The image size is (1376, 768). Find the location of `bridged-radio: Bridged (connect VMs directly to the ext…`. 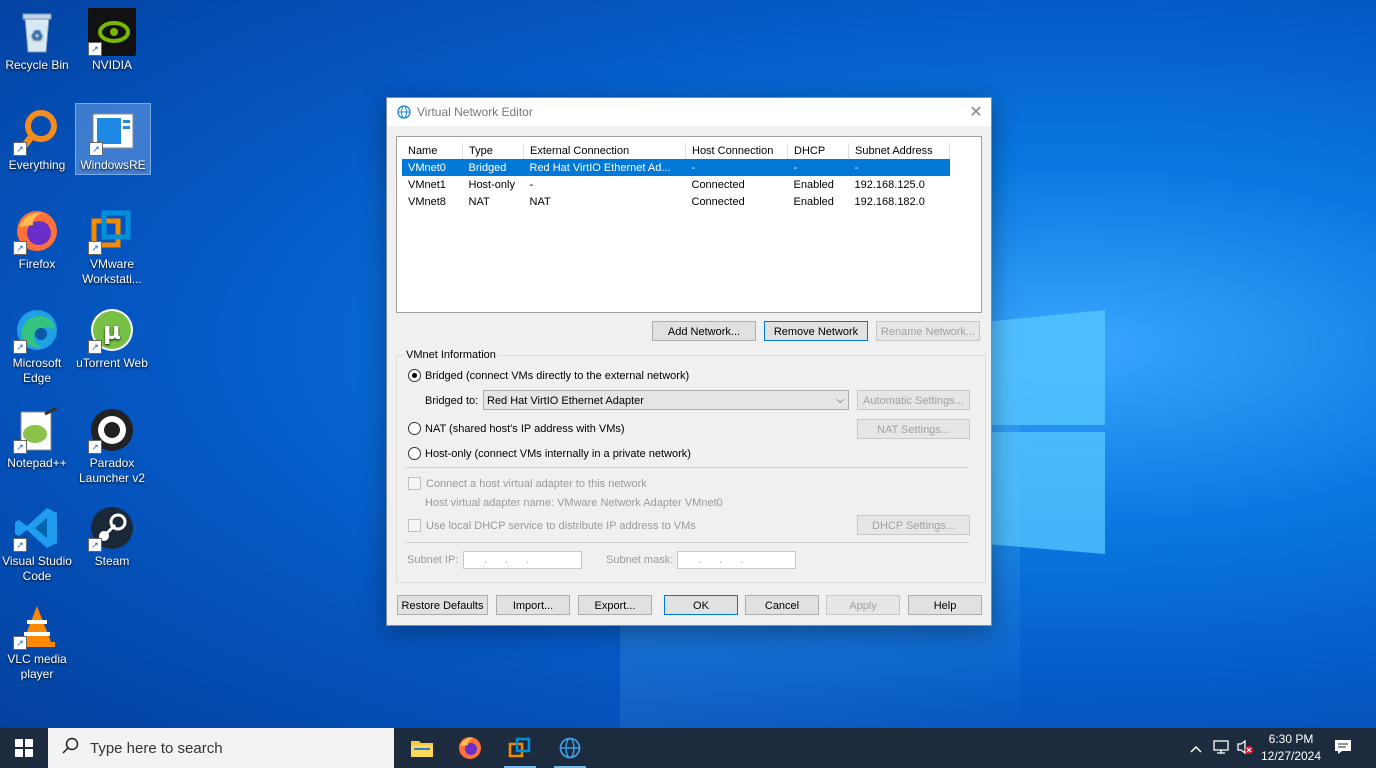

bridged-radio: Bridged (connect VMs directly to the ext… is located at coordinates (548, 375).